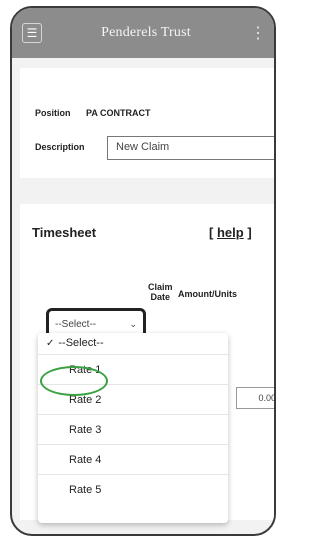  I want to click on dropdown-option-rate-3: Rate 3, so click(133, 430).